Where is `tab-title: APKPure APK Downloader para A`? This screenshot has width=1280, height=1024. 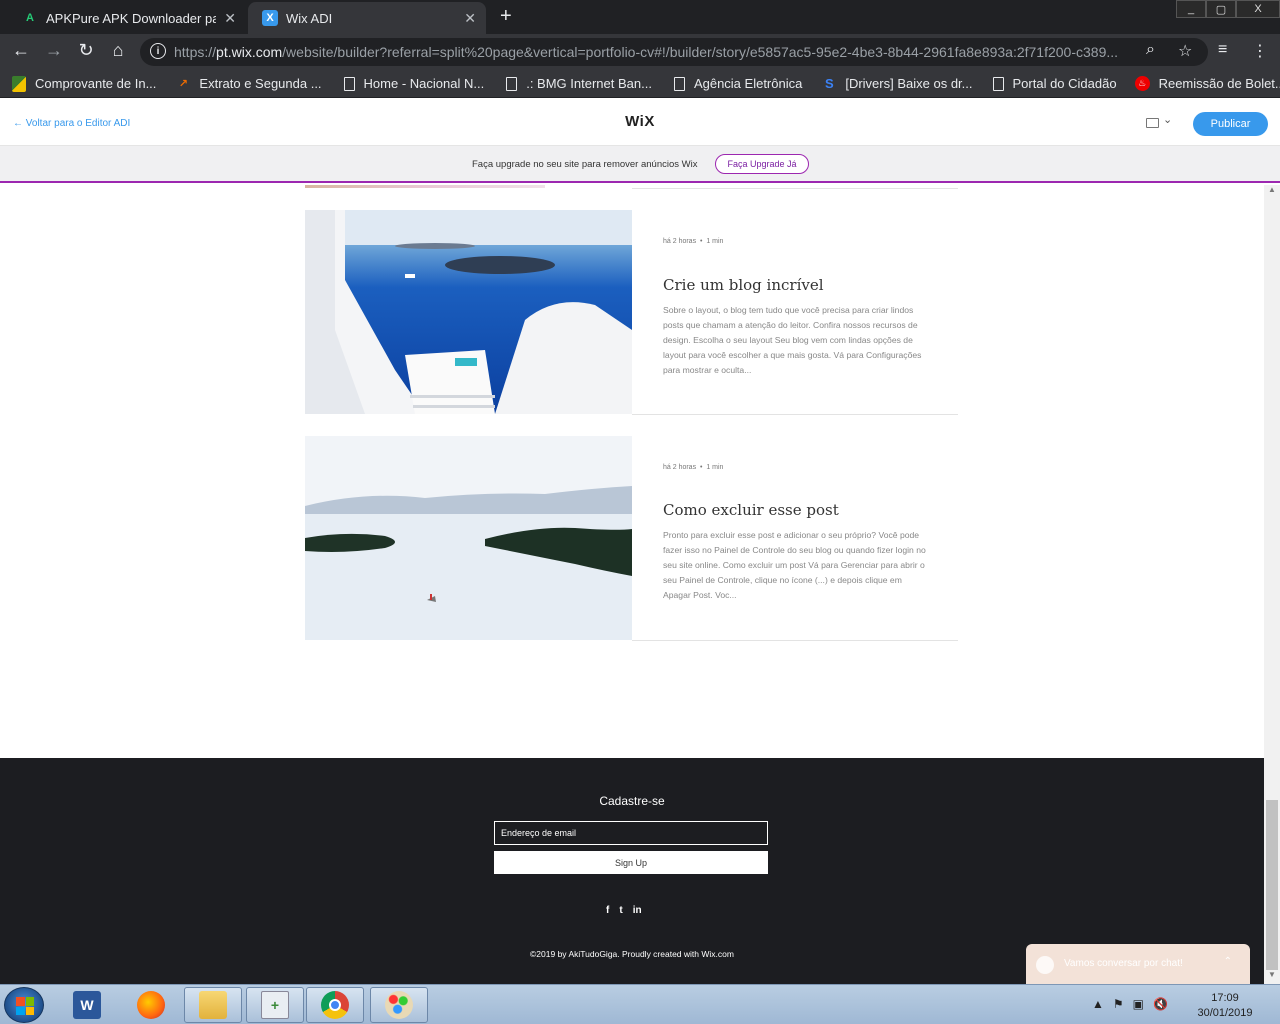
tab-title: APKPure APK Downloader para A is located at coordinates (131, 18).